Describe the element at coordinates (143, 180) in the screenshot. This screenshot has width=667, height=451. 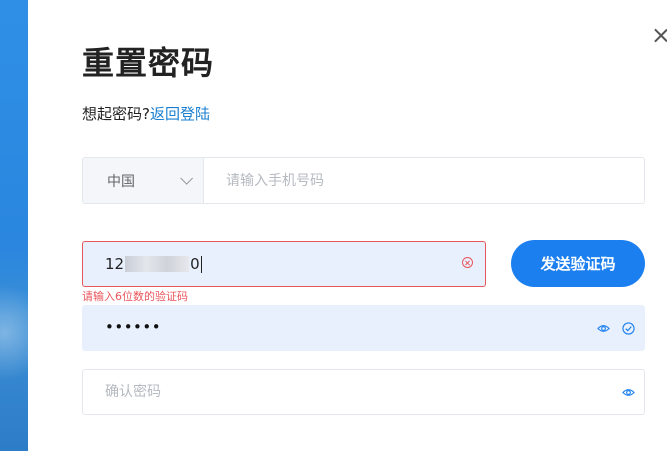
I see `country-select: 中国` at that location.